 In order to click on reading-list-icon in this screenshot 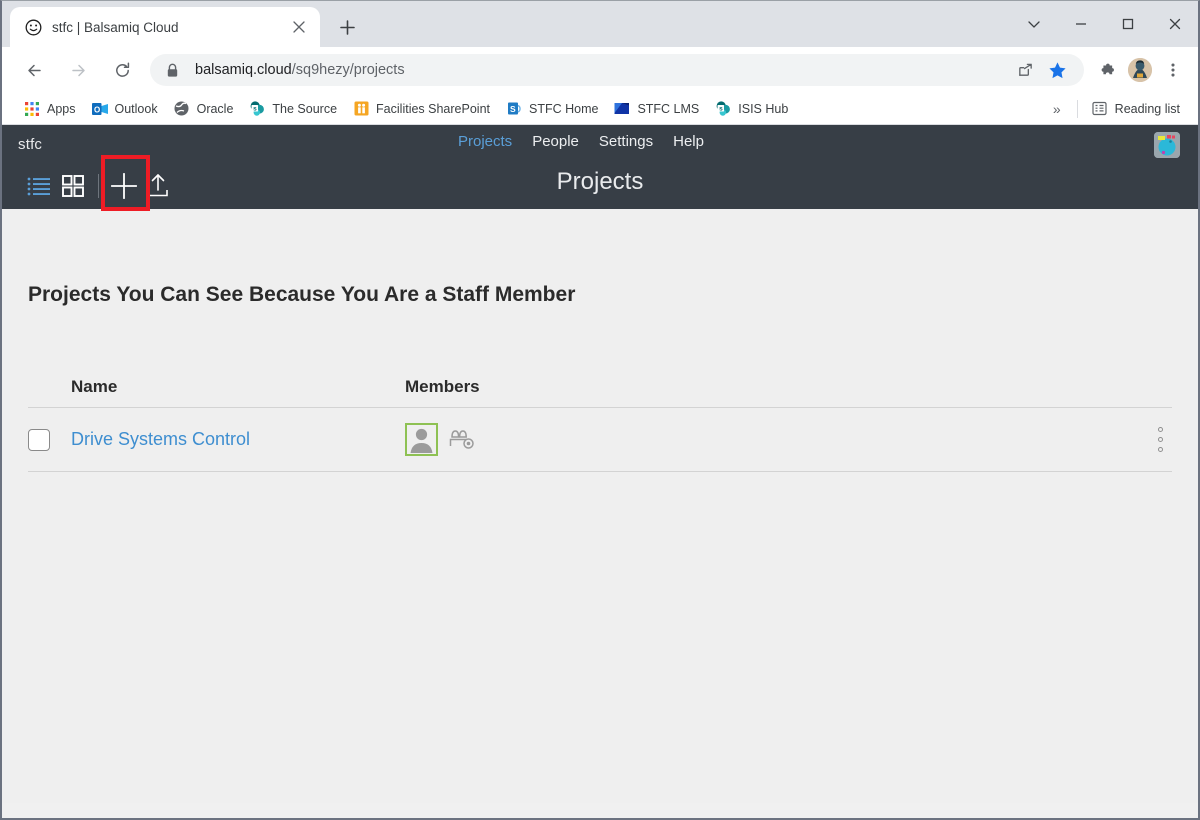, I will do `click(1100, 109)`.